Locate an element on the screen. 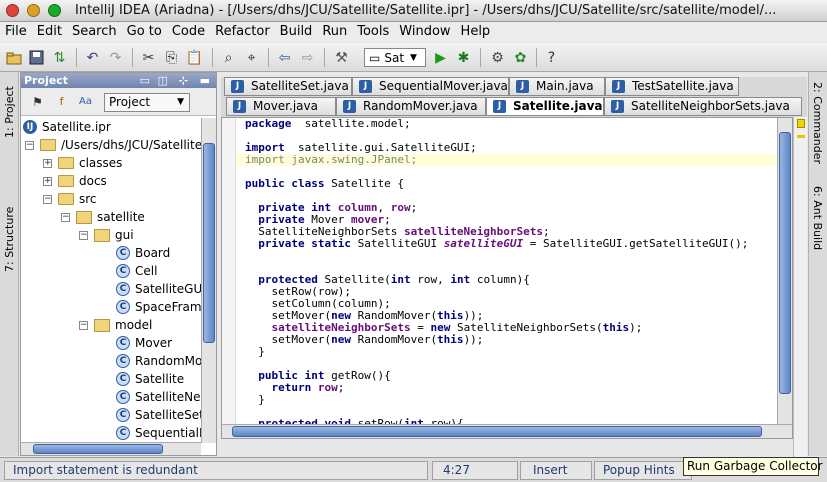 This screenshot has height=482, width=827. caret-position: 4:27 is located at coordinates (475, 470).